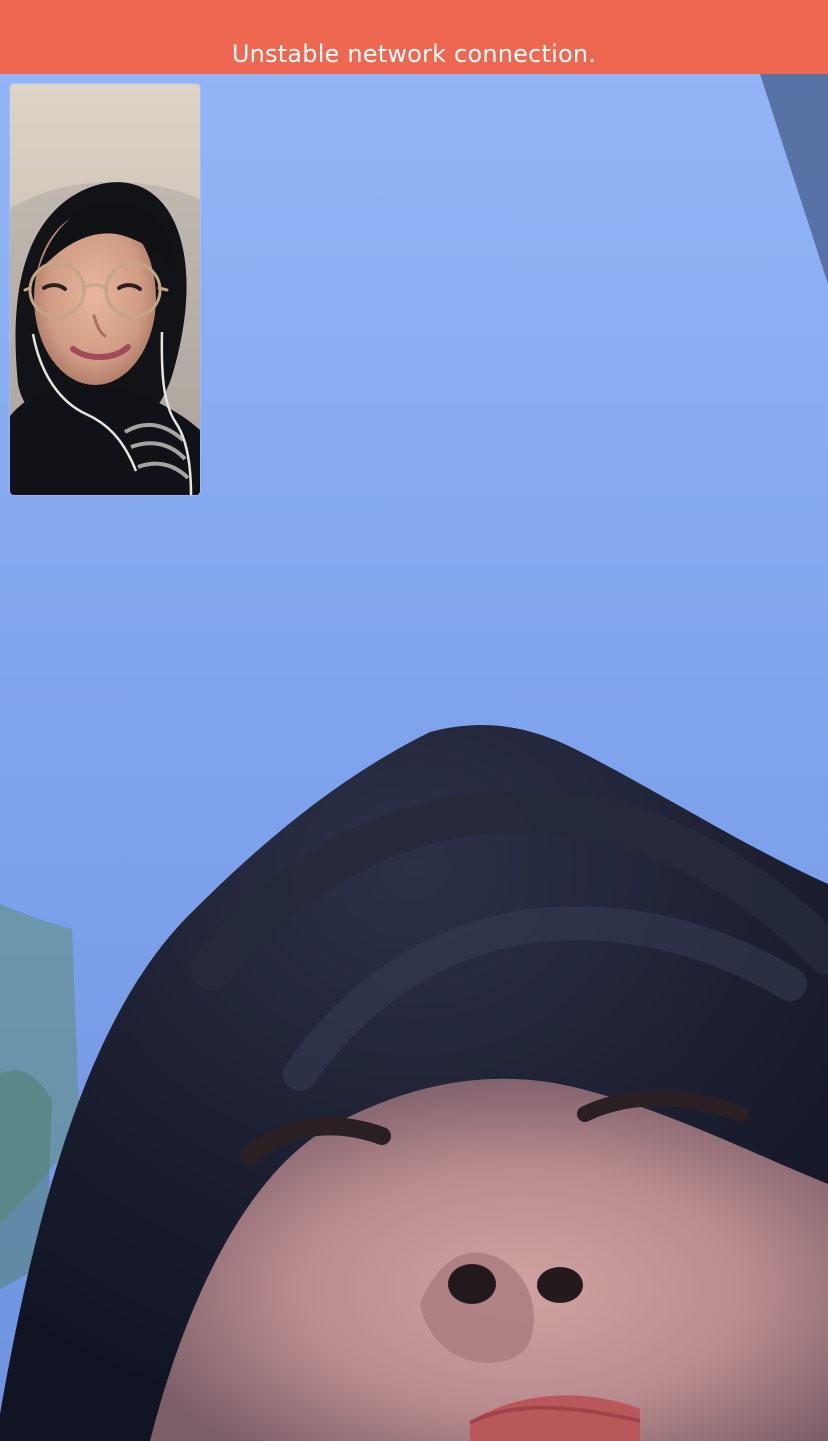  Describe the element at coordinates (414, 54) in the screenshot. I see `network-warning-text: Unstable network connection.` at that location.